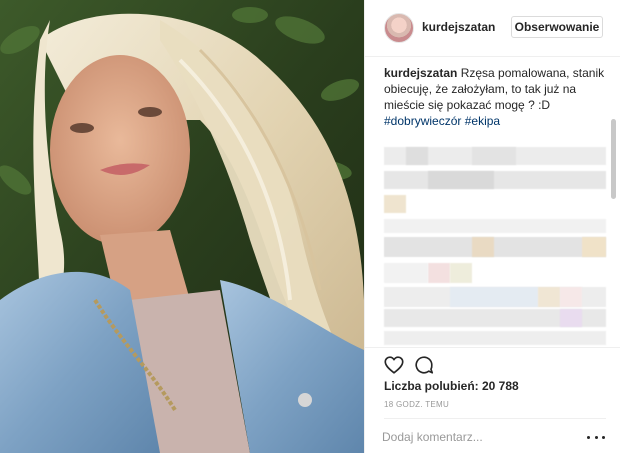  Describe the element at coordinates (399, 28) in the screenshot. I see `avatar` at that location.